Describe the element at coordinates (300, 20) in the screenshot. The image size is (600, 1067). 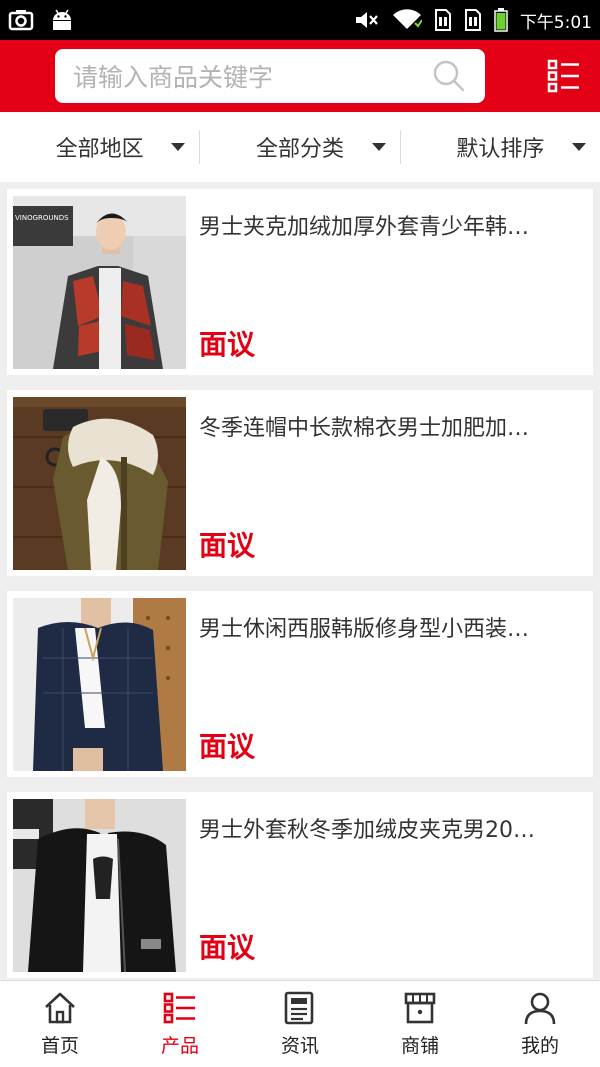
I see `status-bar: 下午5:01` at that location.